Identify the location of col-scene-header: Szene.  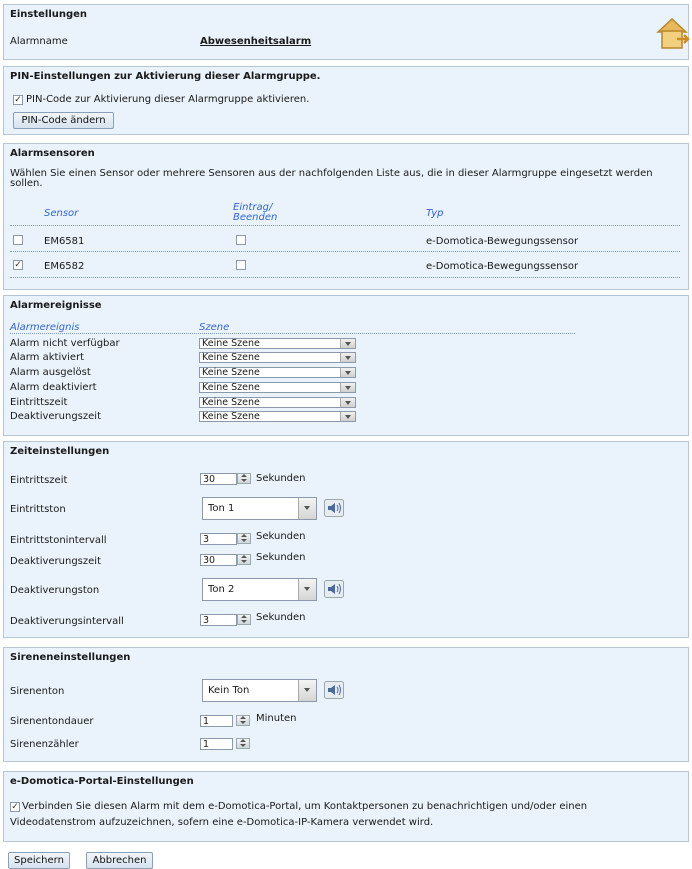
(214, 327).